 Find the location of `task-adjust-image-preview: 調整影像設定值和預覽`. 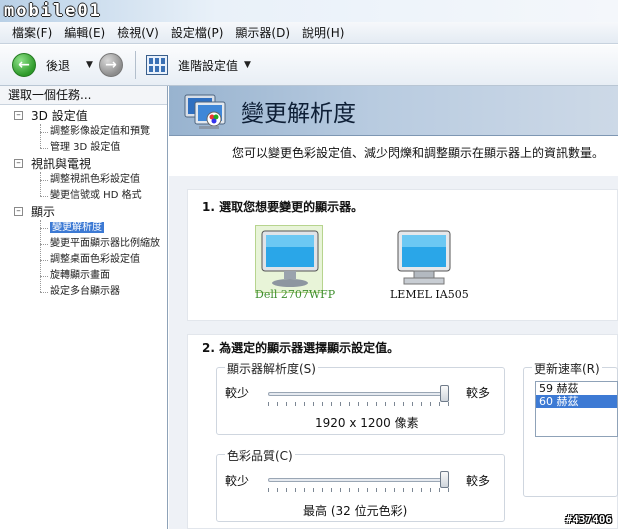

task-adjust-image-preview: 調整影像設定值和預覽 is located at coordinates (83, 132).